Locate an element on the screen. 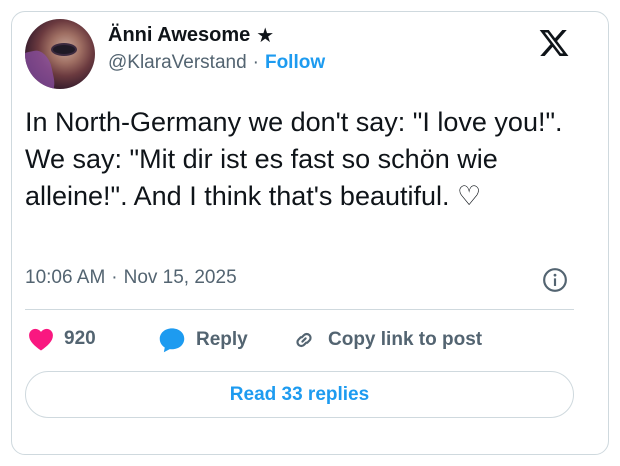 The width and height of the screenshot is (620, 466). divider is located at coordinates (299, 309).